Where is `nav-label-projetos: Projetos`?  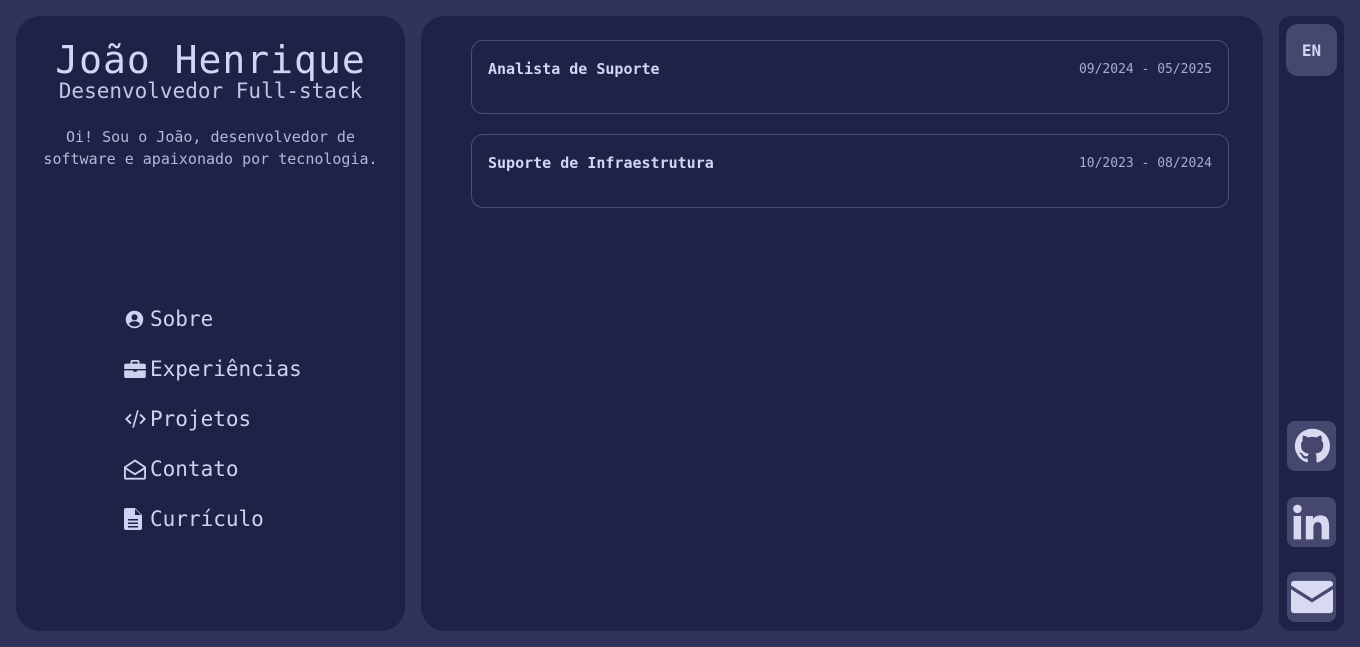
nav-label-projetos: Projetos is located at coordinates (201, 419).